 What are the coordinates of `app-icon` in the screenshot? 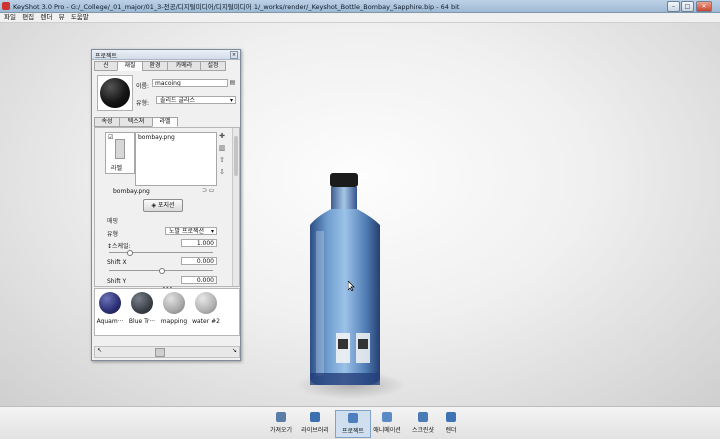 It's located at (6, 6).